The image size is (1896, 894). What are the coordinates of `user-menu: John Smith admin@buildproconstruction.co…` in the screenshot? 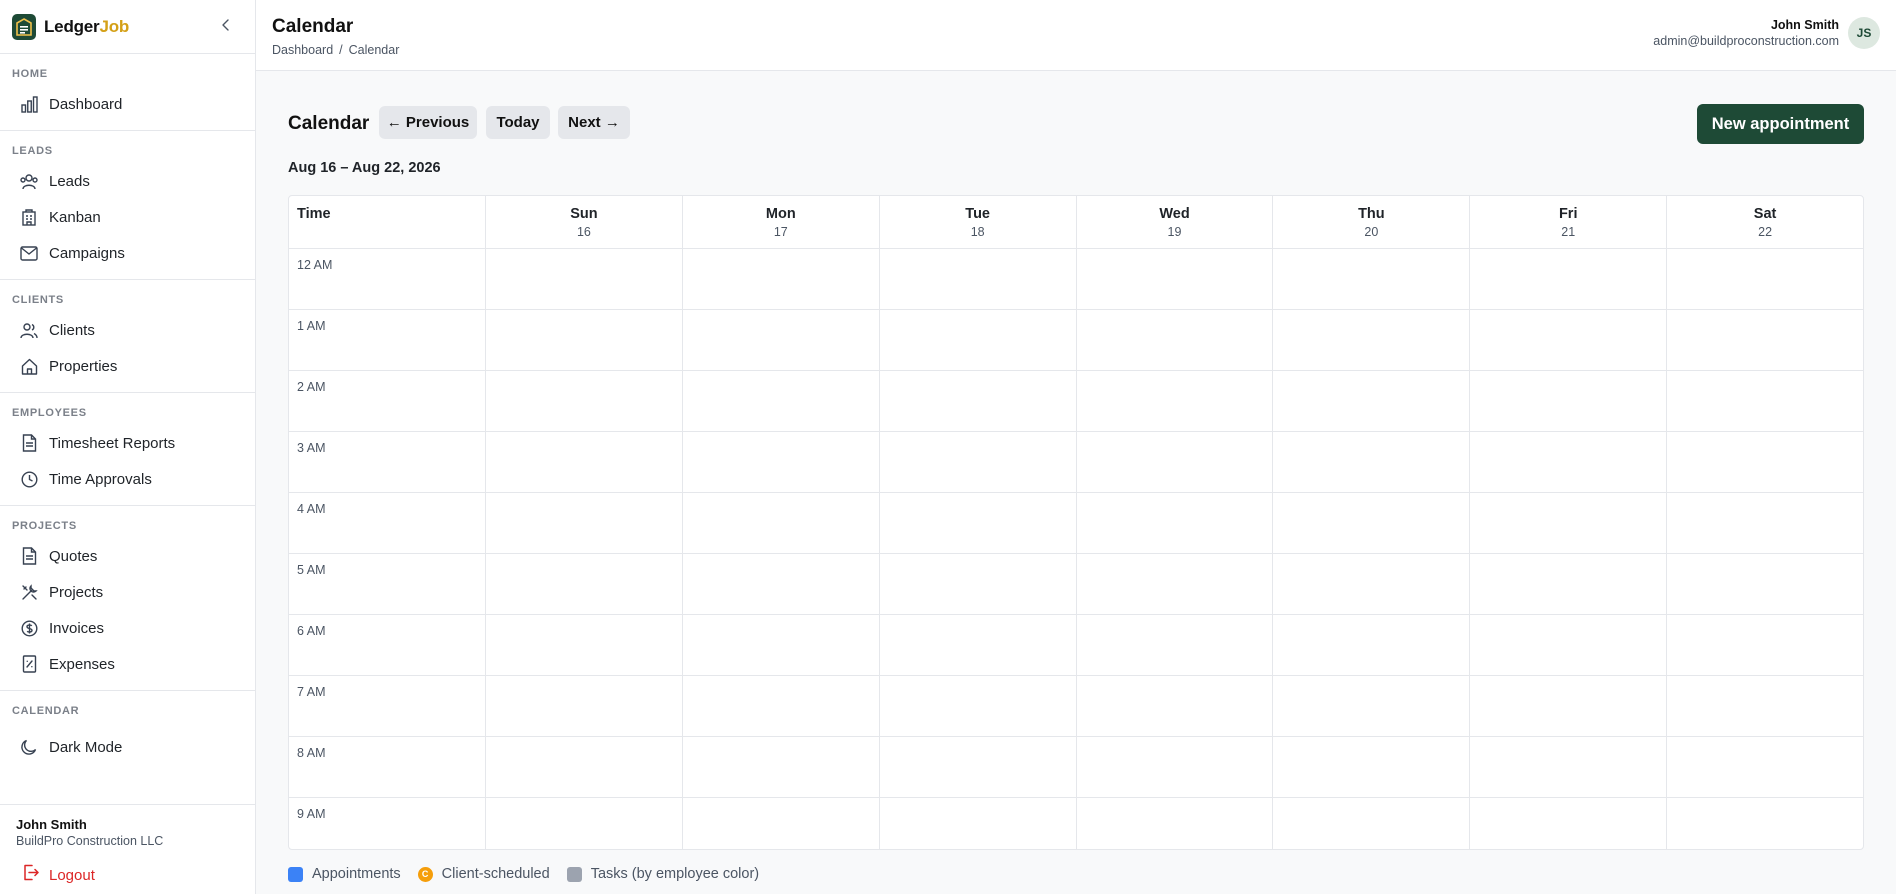 It's located at (1766, 33).